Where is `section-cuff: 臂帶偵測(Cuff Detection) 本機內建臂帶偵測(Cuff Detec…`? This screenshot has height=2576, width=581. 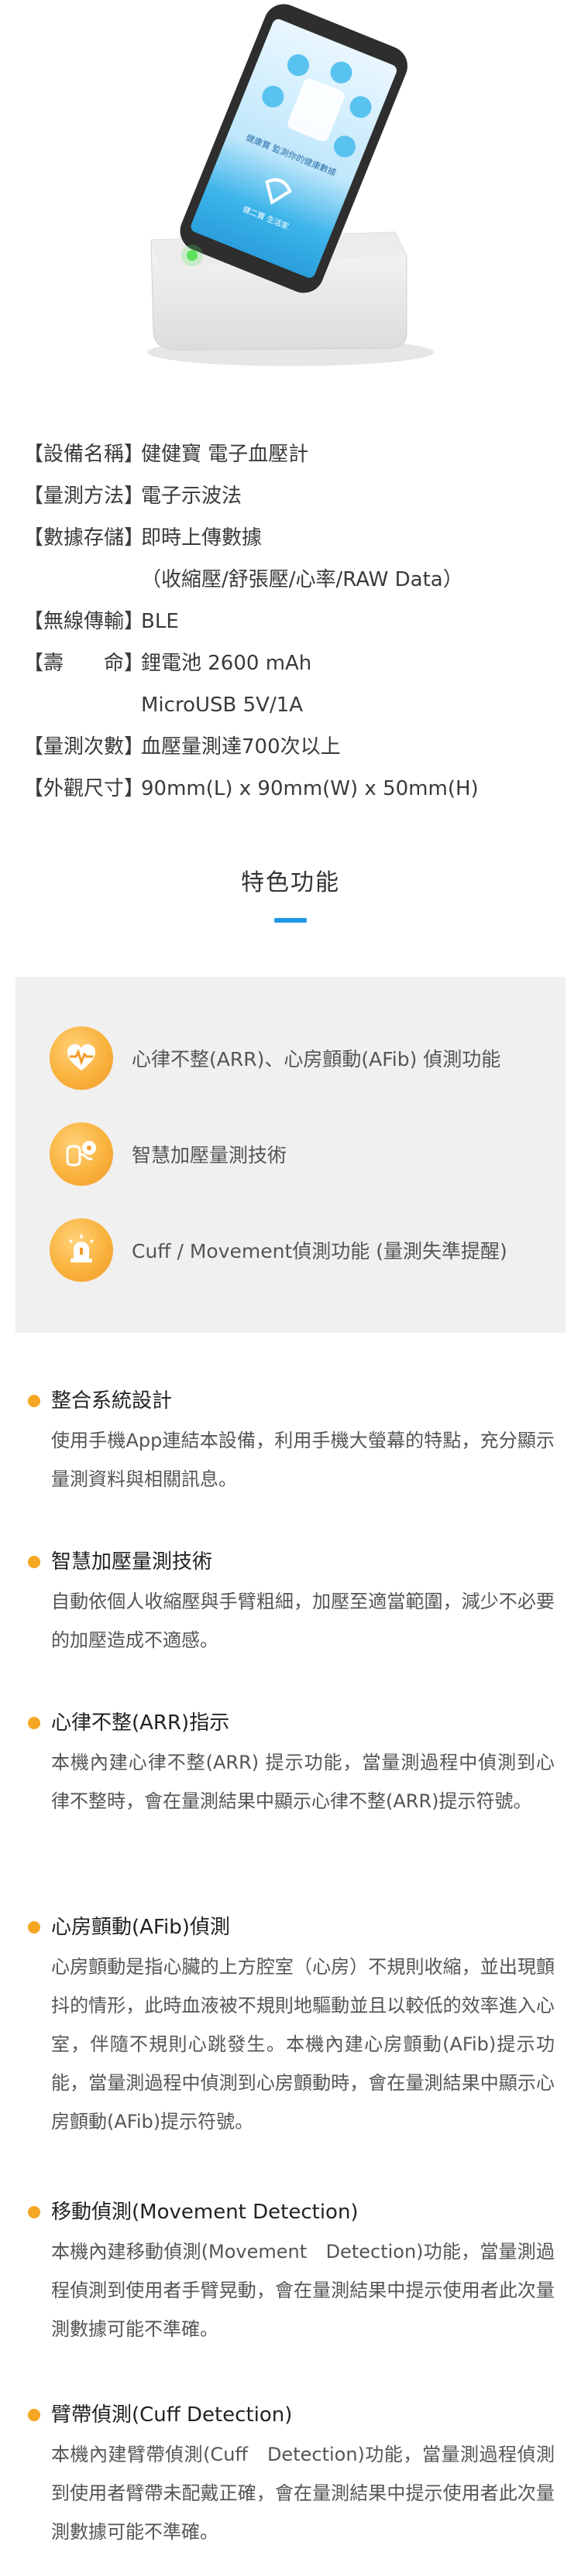 section-cuff: 臂帶偵測(Cuff Detection) 本機內建臂帶偵測(Cuff Detec… is located at coordinates (291, 2475).